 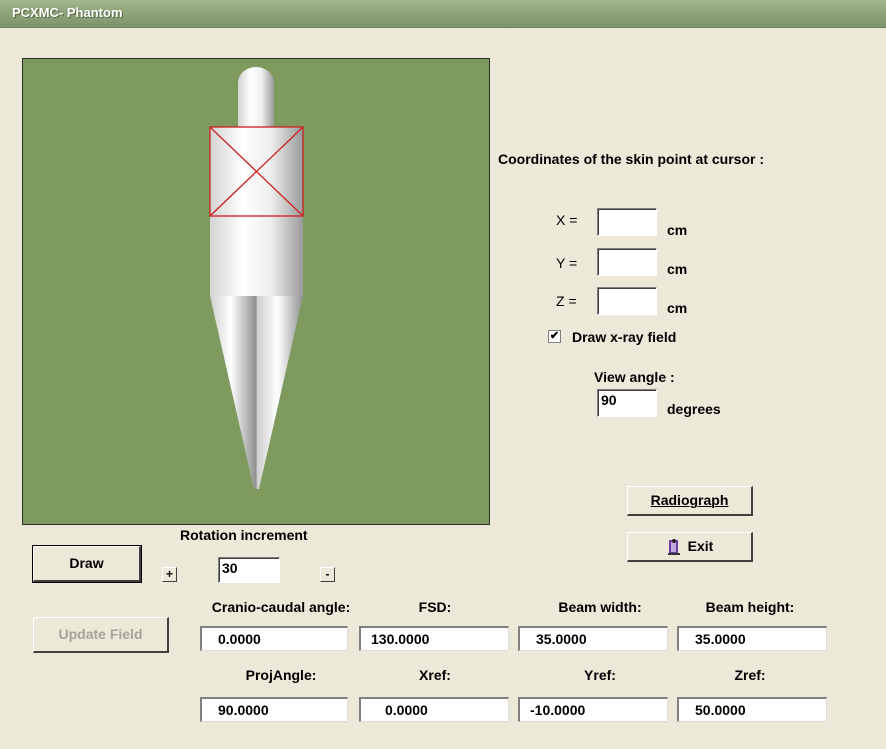 I want to click on beam-height-label: Beam height:, so click(x=750, y=607).